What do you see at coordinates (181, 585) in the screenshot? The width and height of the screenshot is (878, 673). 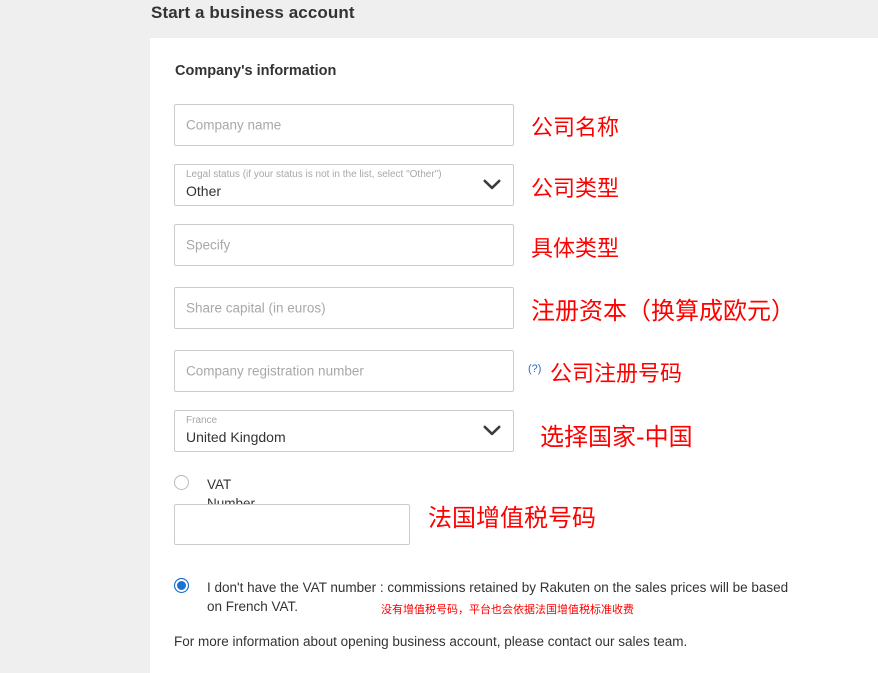 I see `no-vat-radio` at bounding box center [181, 585].